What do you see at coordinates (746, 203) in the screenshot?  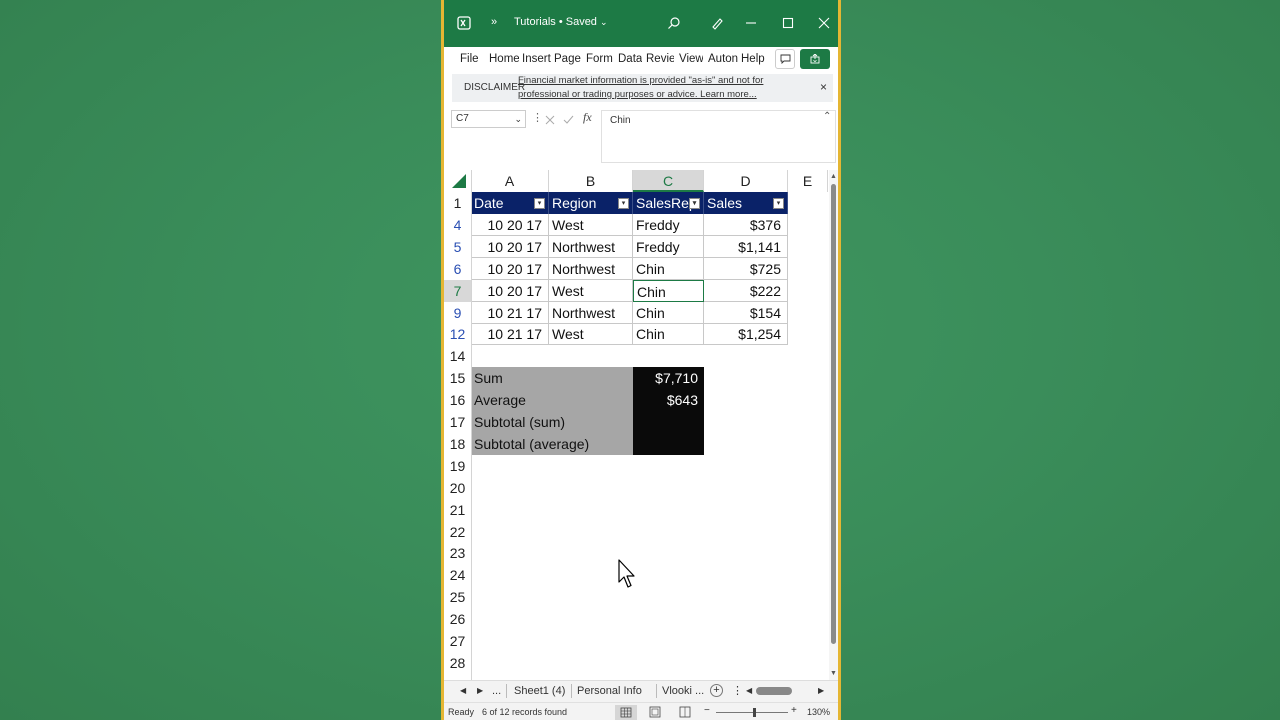 I see `header-sales-cell: Sales ▾` at bounding box center [746, 203].